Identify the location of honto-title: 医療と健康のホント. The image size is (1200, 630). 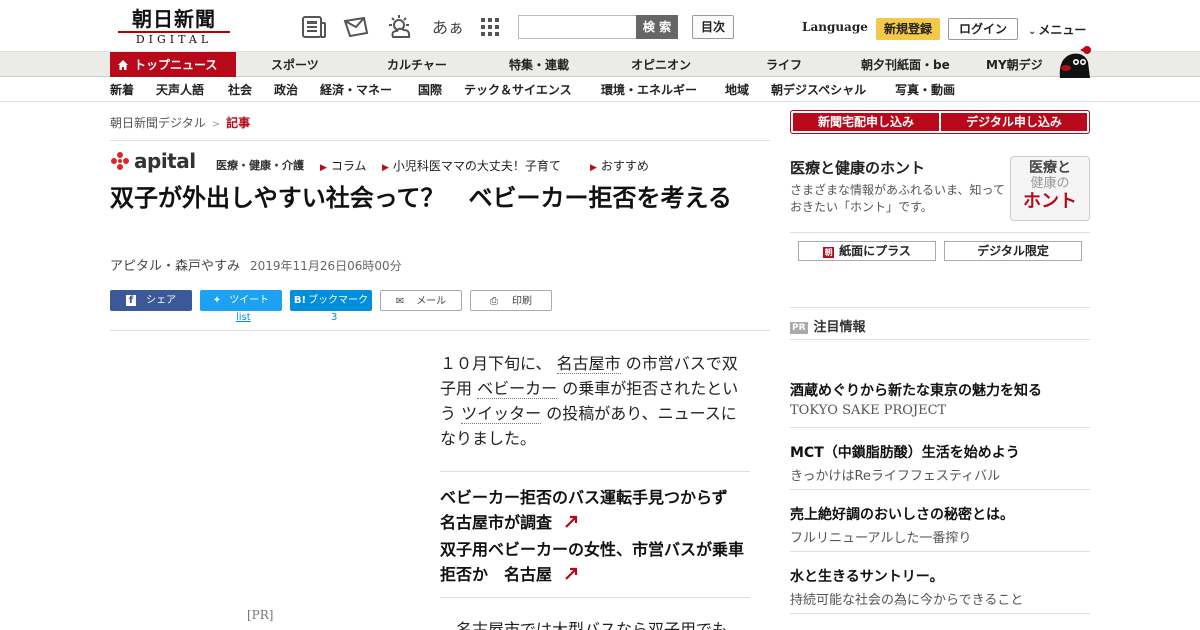
(857, 167).